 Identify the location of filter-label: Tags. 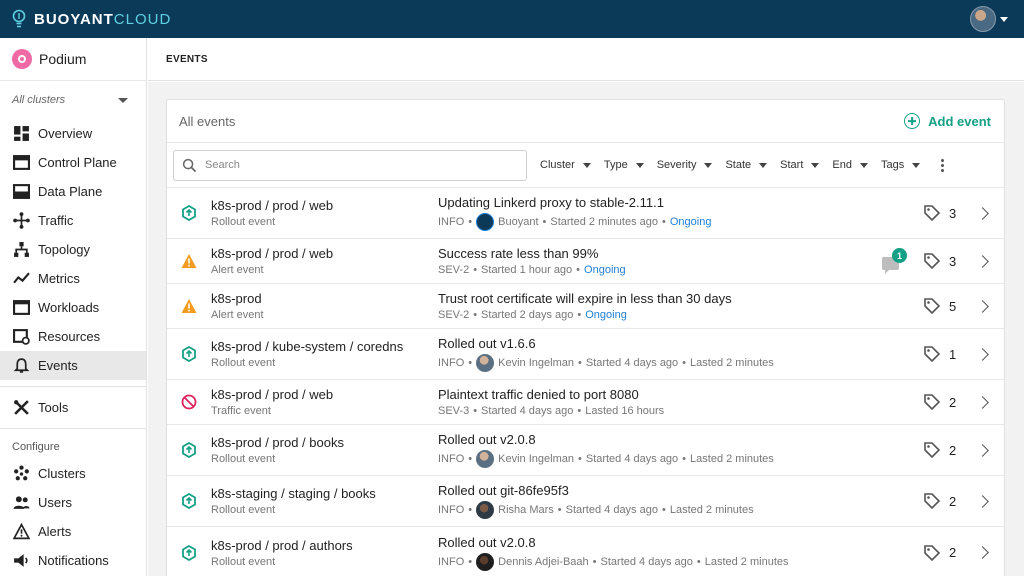
(892, 165).